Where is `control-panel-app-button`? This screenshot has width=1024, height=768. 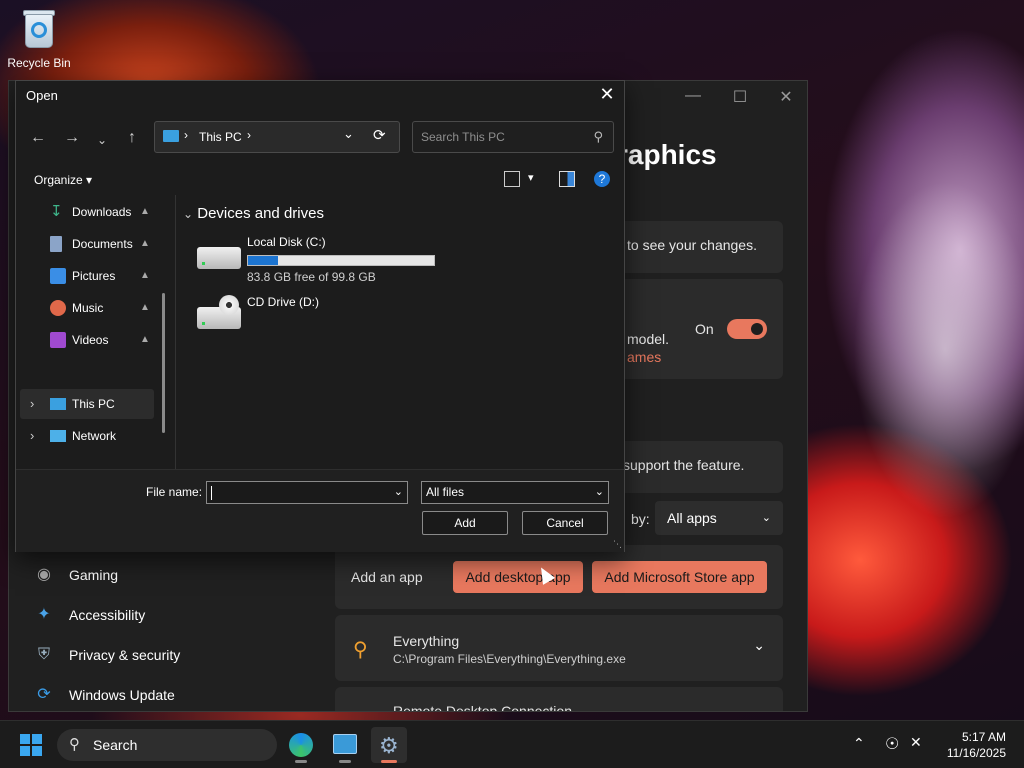 control-panel-app-button is located at coordinates (345, 745).